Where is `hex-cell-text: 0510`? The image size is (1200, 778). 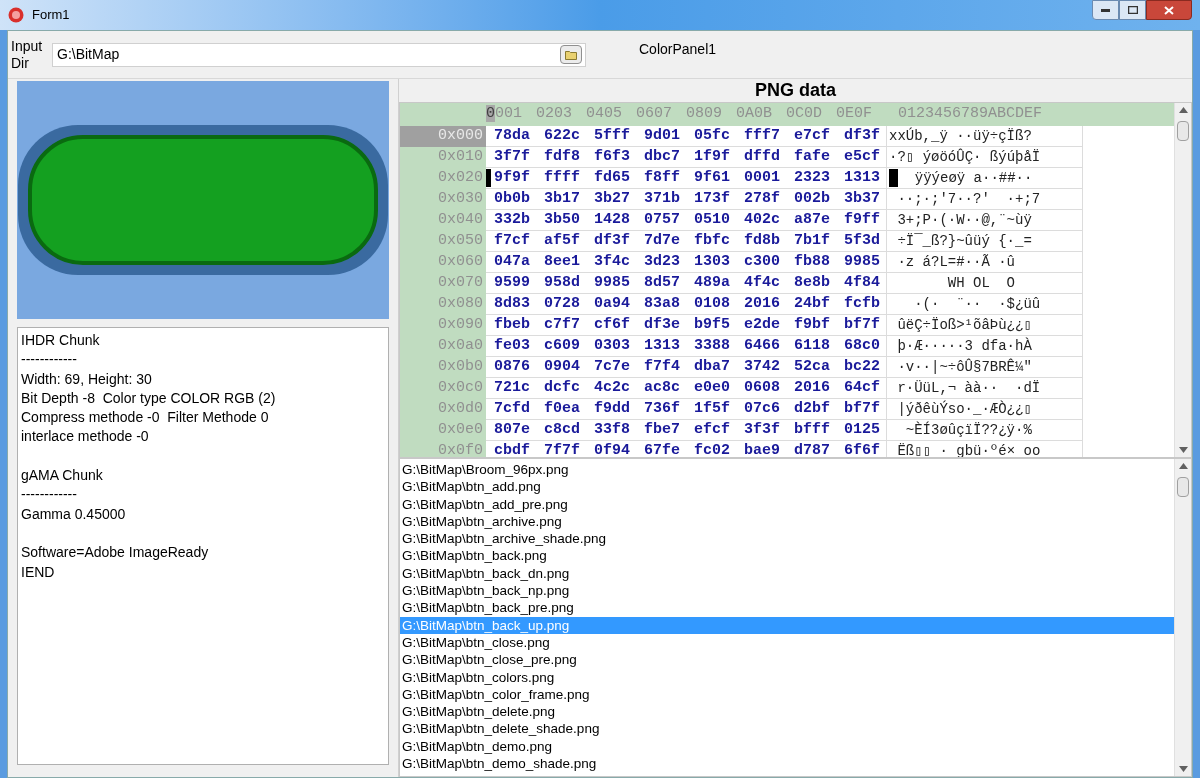
hex-cell-text: 0510 is located at coordinates (712, 219).